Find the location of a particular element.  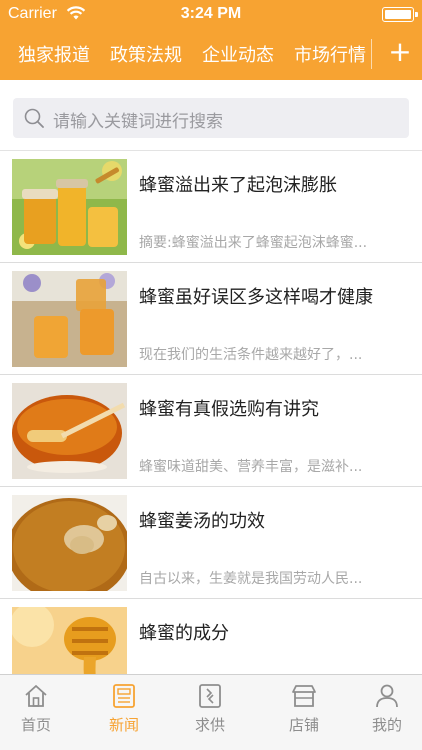

tab-divider is located at coordinates (371, 54).